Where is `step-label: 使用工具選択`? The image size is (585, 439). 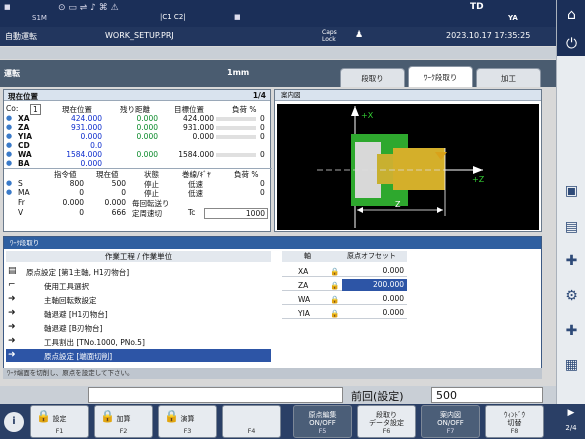
step-label: 使用工具選択 is located at coordinates (66, 286).